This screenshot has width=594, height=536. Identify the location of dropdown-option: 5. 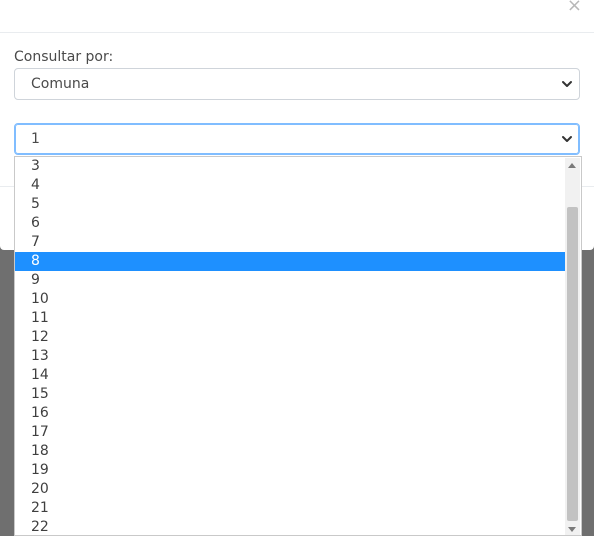
(290, 204).